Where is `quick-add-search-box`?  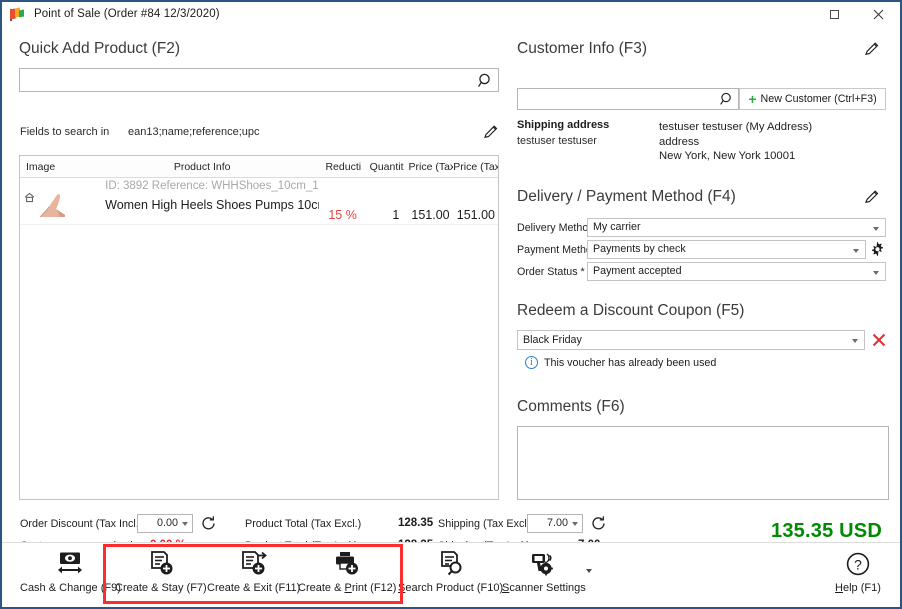
quick-add-search-box is located at coordinates (259, 80).